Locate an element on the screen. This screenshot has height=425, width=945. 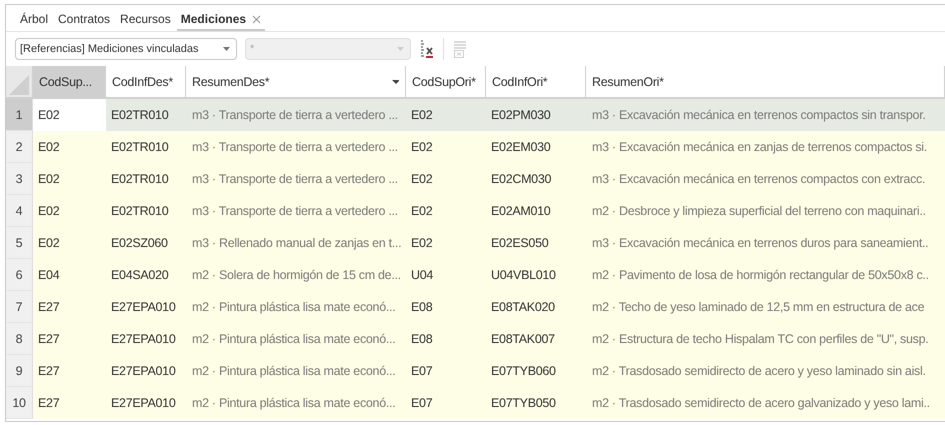
row-number: 3 is located at coordinates (19, 179).